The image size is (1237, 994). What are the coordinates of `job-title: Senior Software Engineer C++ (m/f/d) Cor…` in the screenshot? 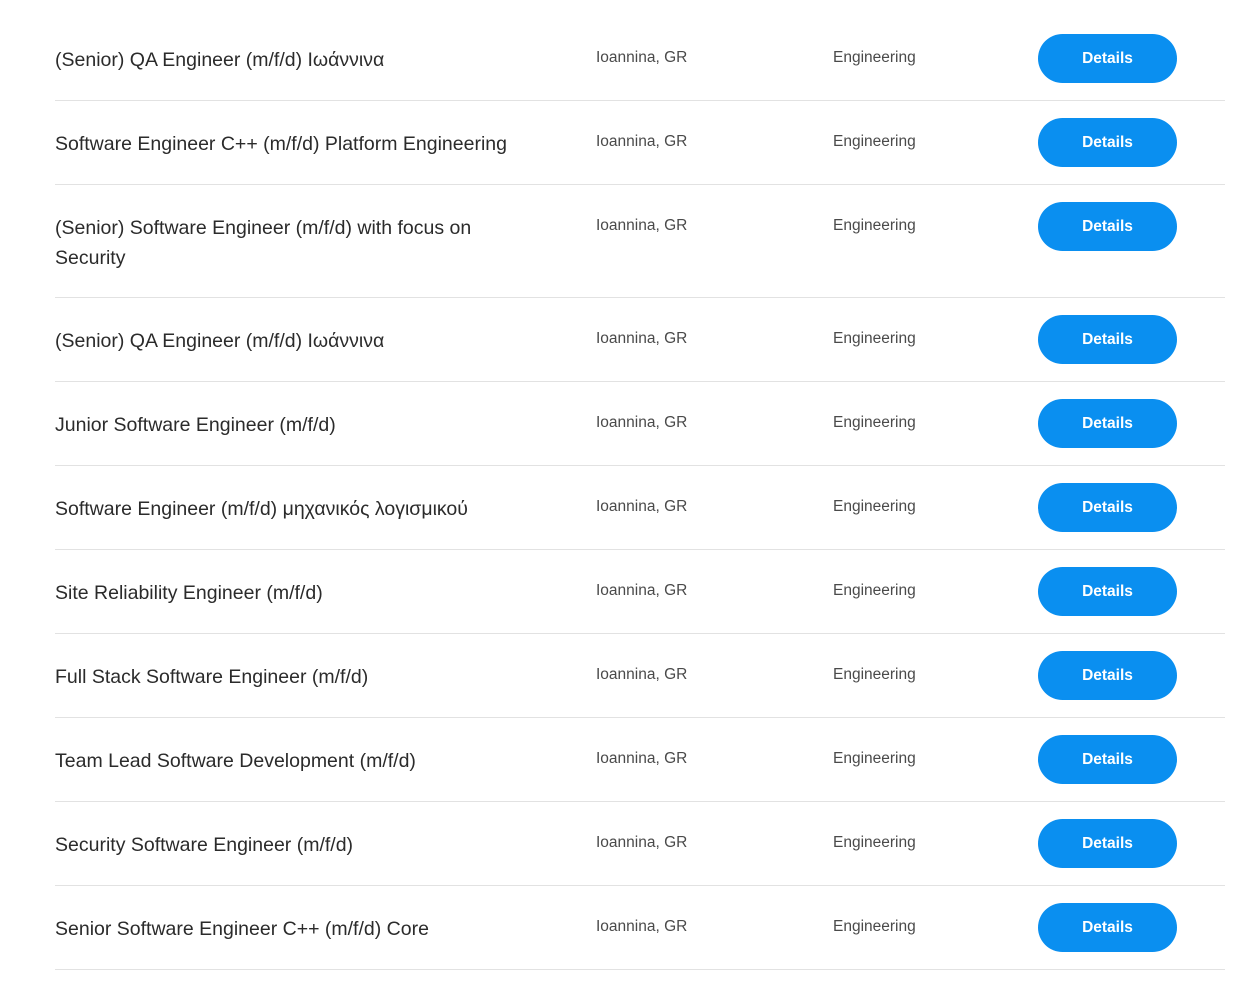 It's located at (305, 929).